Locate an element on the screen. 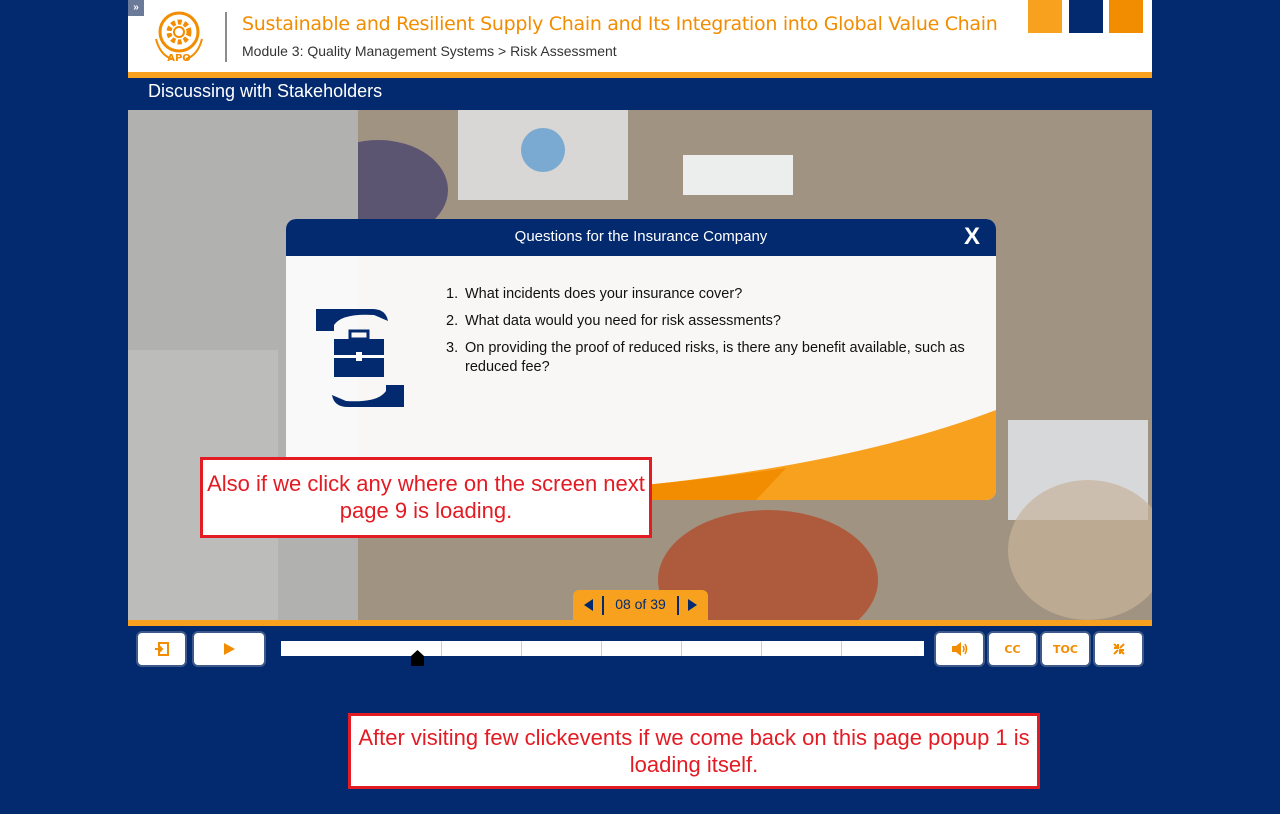  next-slide-icon is located at coordinates (692, 605).